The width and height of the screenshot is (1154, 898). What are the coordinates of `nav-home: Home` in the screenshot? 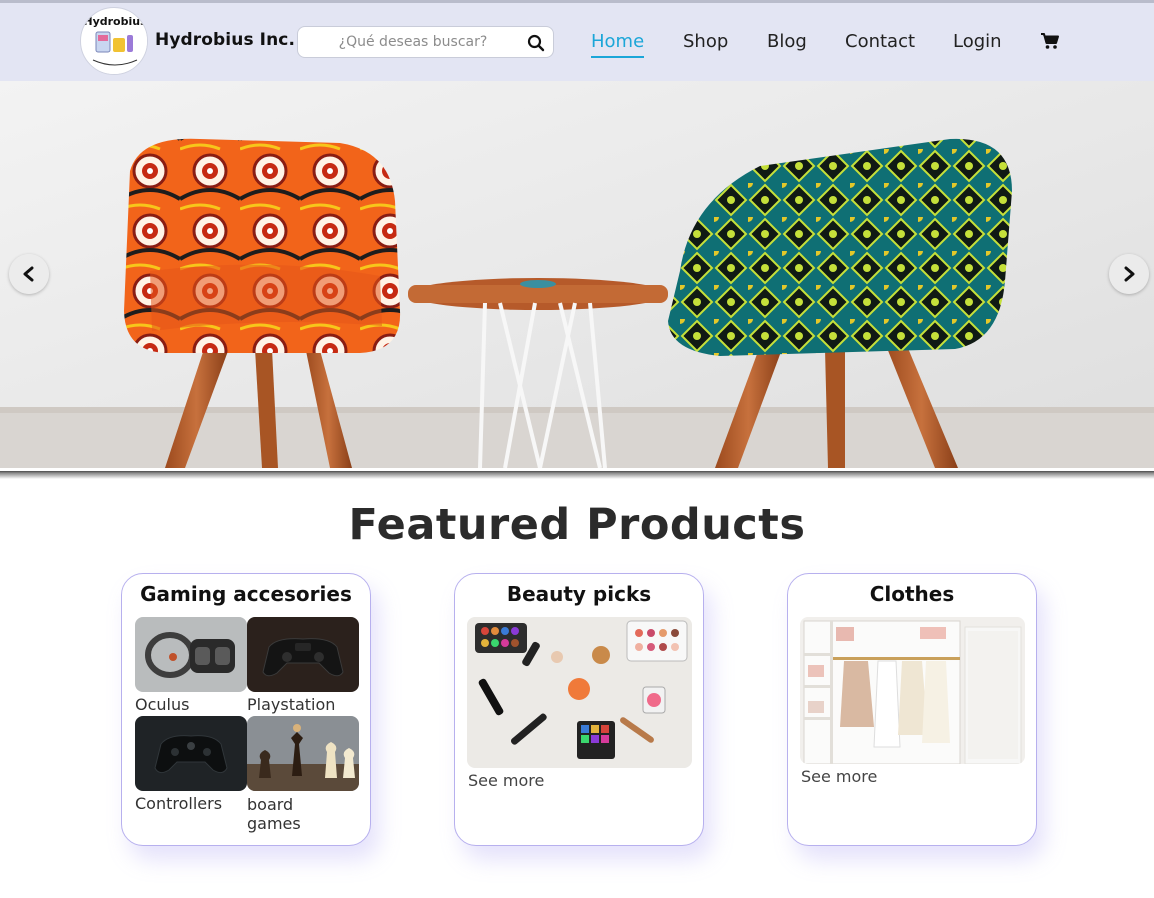 It's located at (618, 44).